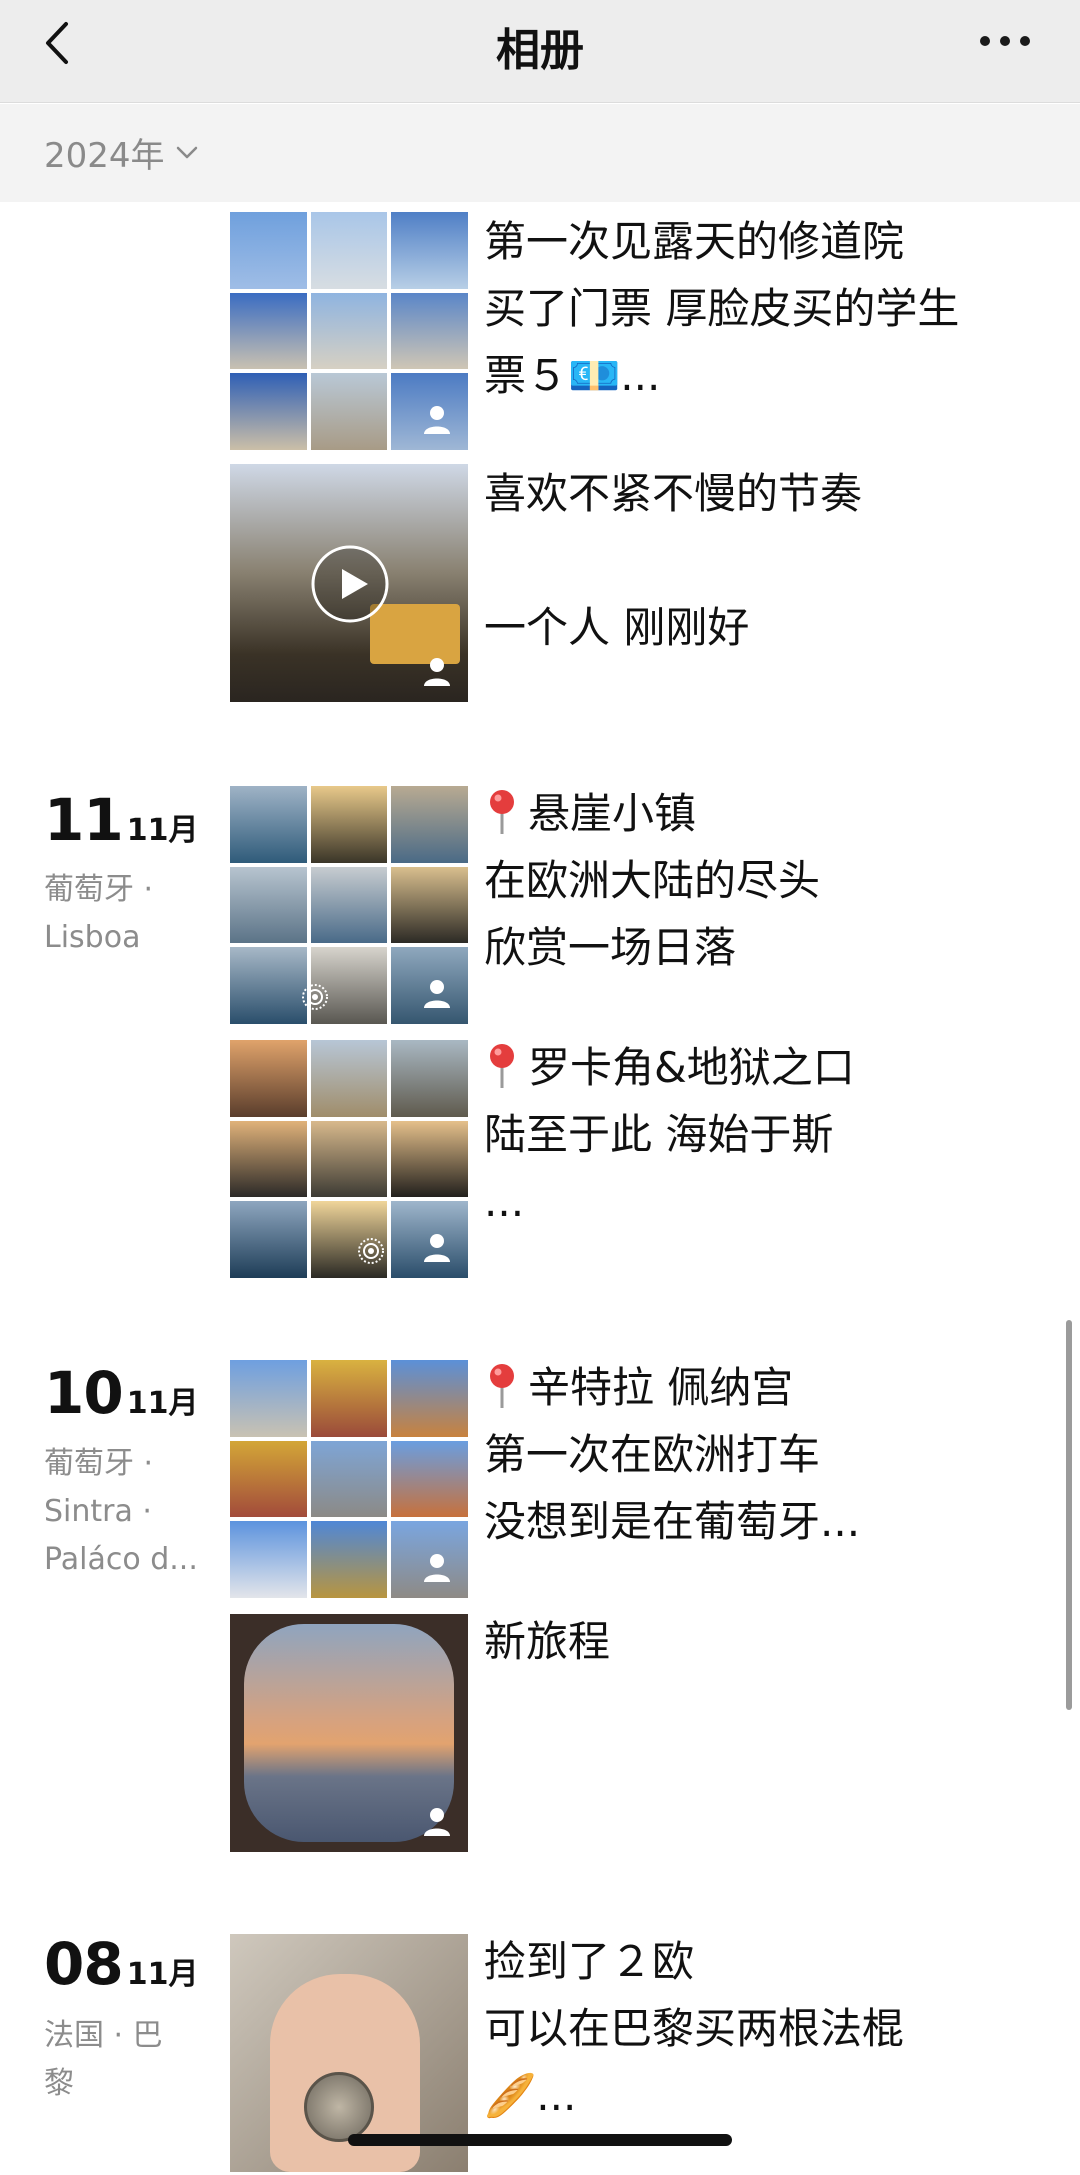 Image resolution: width=1080 pixels, height=2175 pixels. What do you see at coordinates (652, 1454) in the screenshot?
I see `caption-line: 第一次在欧洲打车` at bounding box center [652, 1454].